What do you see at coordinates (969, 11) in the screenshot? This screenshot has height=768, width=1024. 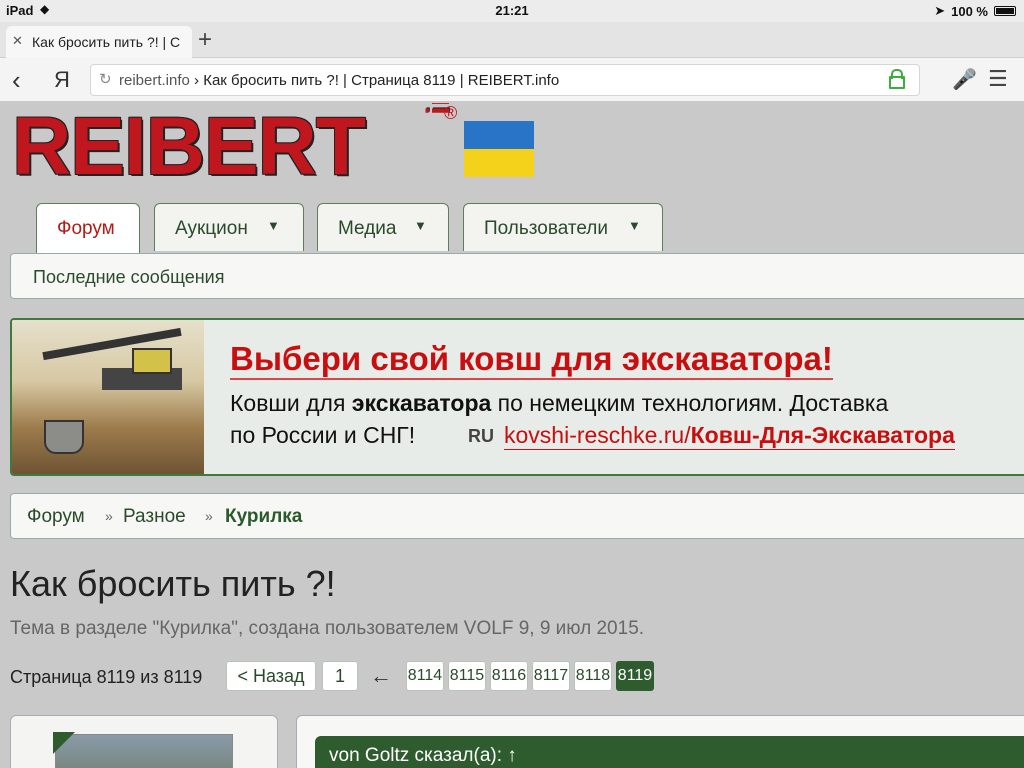 I see `battery-percent: 100 %` at bounding box center [969, 11].